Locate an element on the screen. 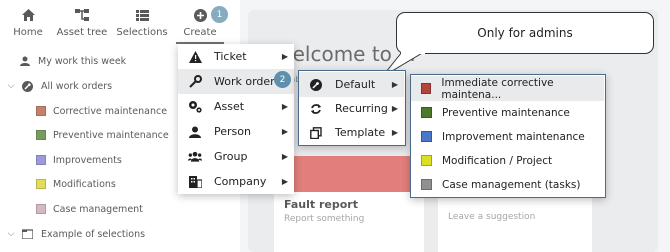 The image size is (670, 252). menu-item-recurring: Recurring ▶ is located at coordinates (351, 108).